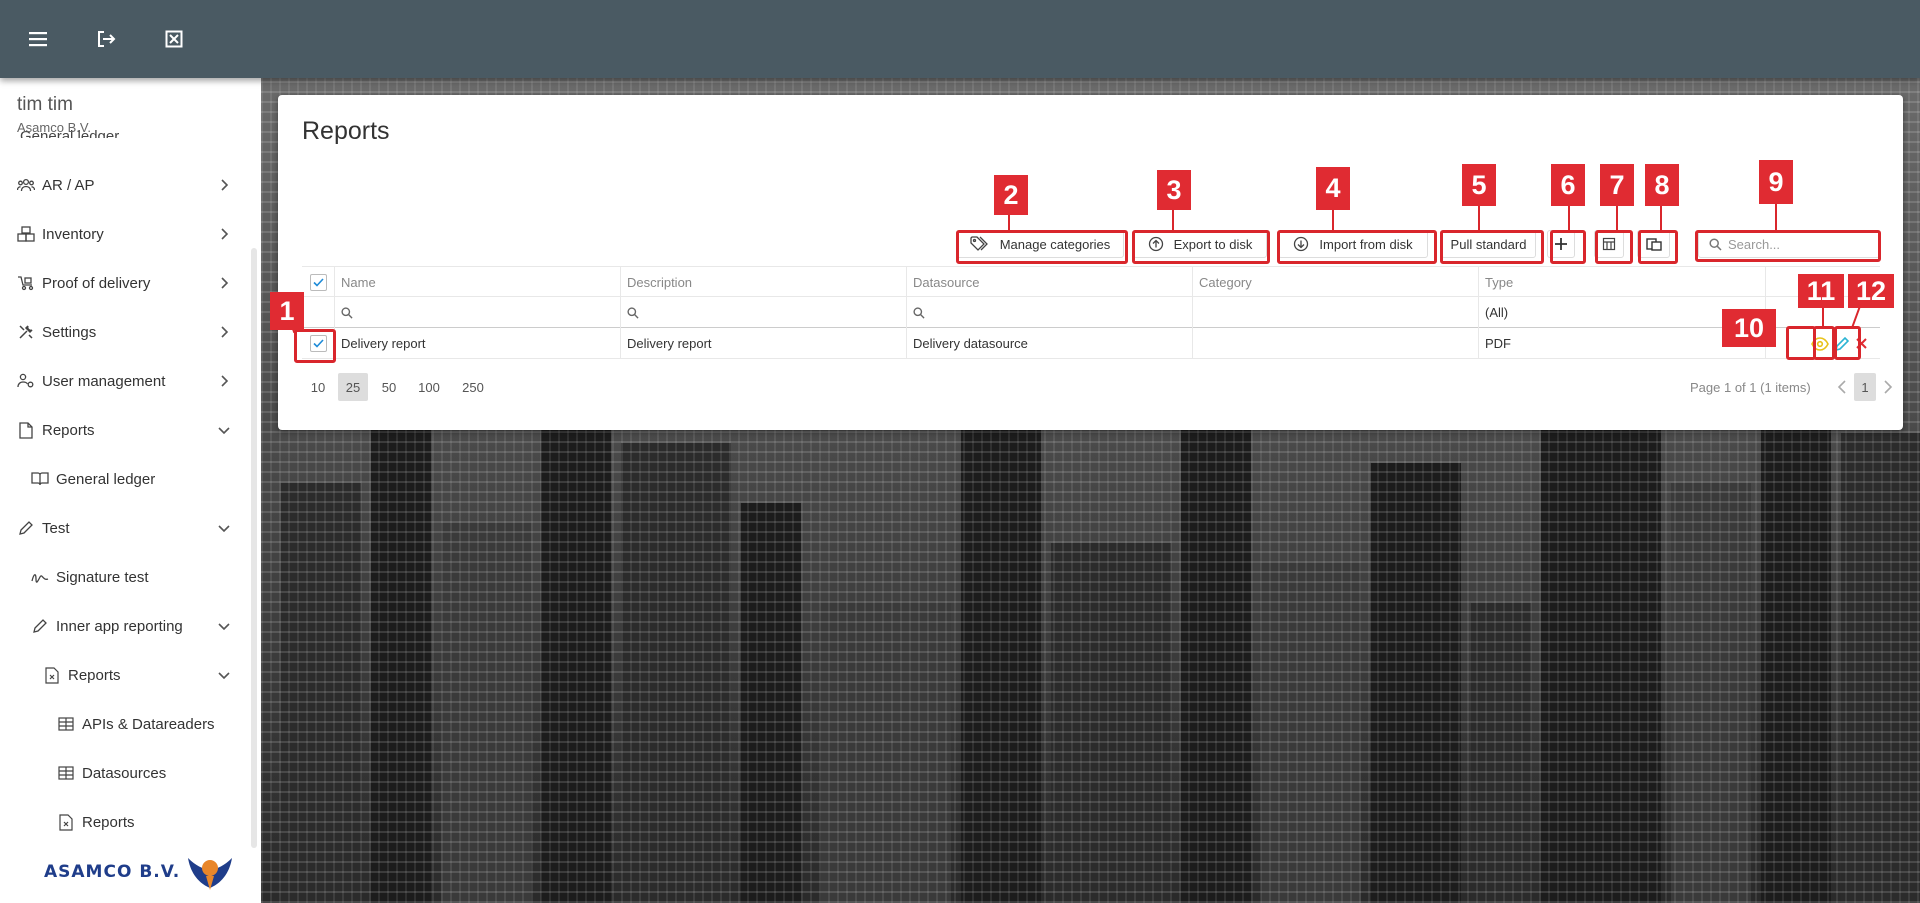 The image size is (1920, 903). I want to click on export-to-disk-button: Export to disk, so click(1200, 244).